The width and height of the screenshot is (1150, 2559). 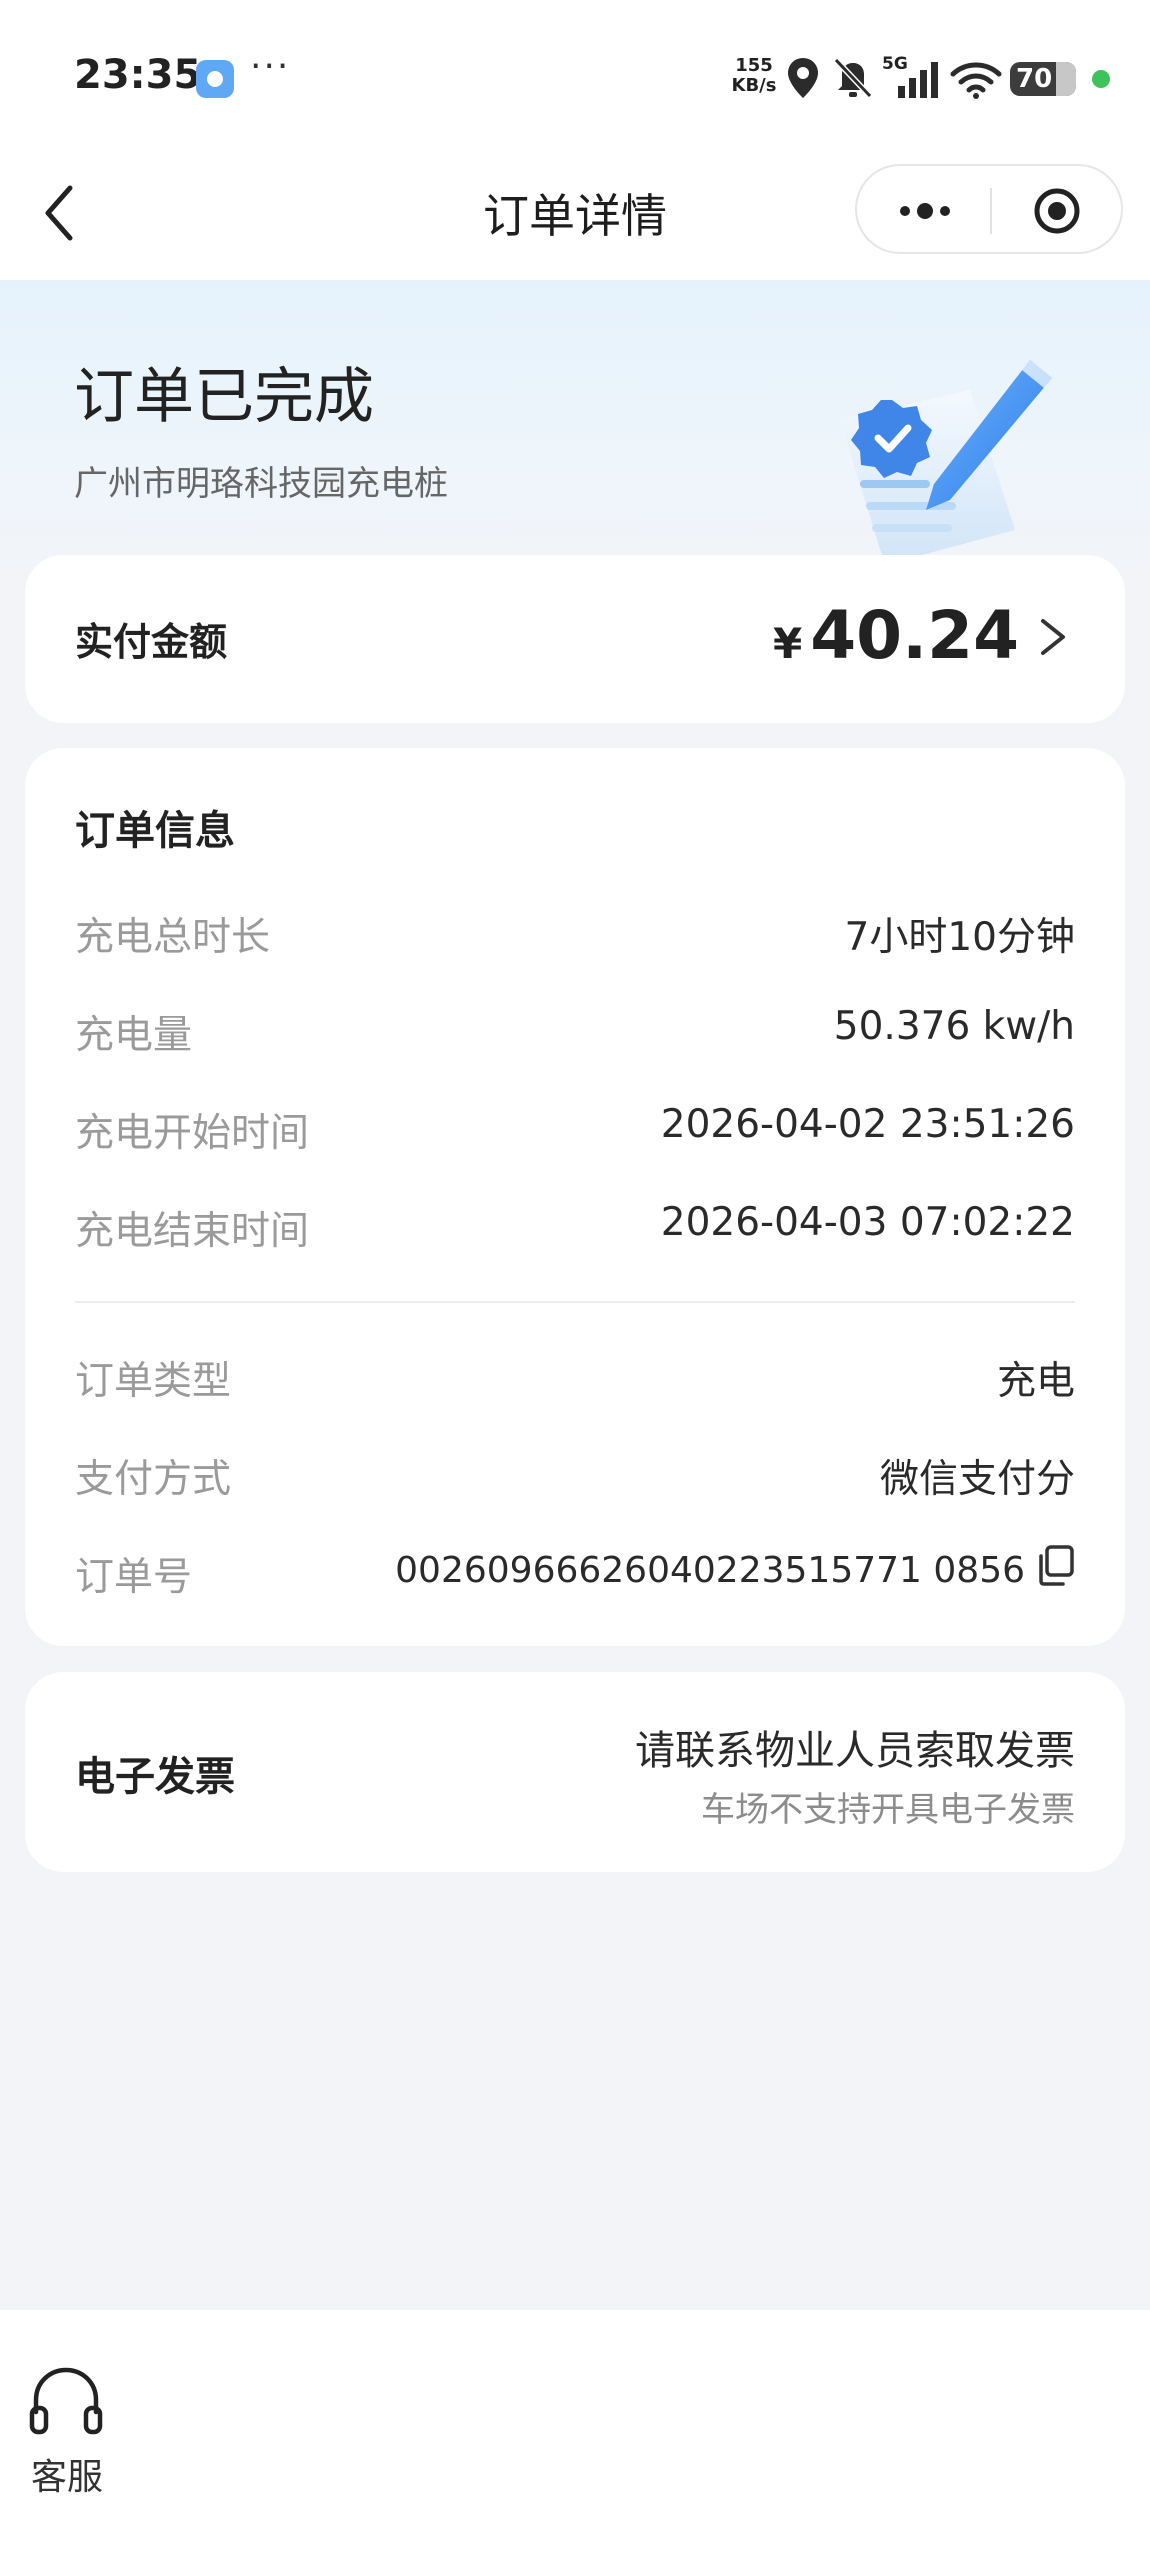 What do you see at coordinates (575, 430) in the screenshot?
I see `order-status-header: 订单已完成 广州市明珞科技园充电桩` at bounding box center [575, 430].